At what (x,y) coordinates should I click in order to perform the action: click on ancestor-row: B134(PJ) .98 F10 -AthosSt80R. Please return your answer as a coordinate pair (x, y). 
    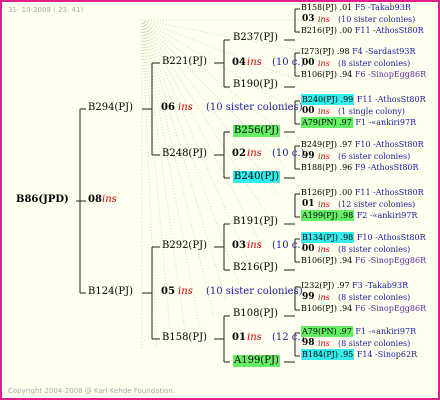
    Looking at the image, I should click on (363, 237).